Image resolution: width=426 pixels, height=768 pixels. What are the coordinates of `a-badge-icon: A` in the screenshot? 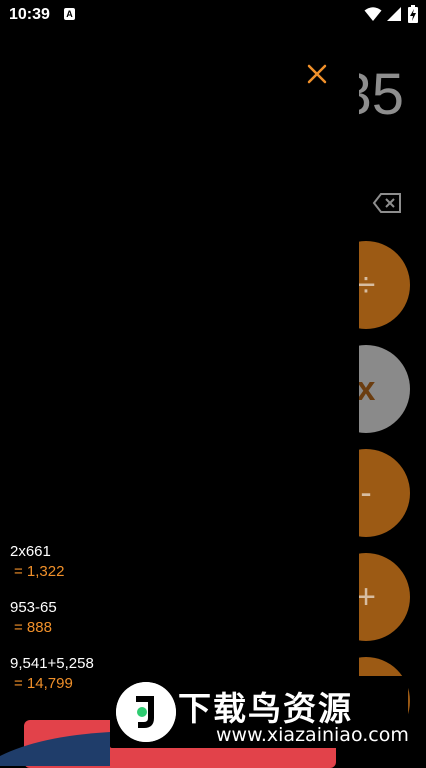 It's located at (69, 14).